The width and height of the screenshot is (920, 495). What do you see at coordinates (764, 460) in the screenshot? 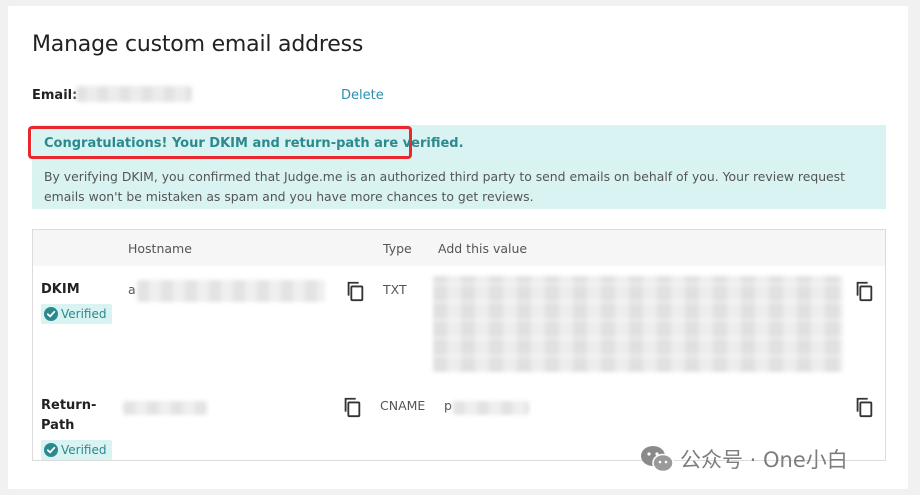
I see `watermark-text: 公众号 · One小白` at bounding box center [764, 460].